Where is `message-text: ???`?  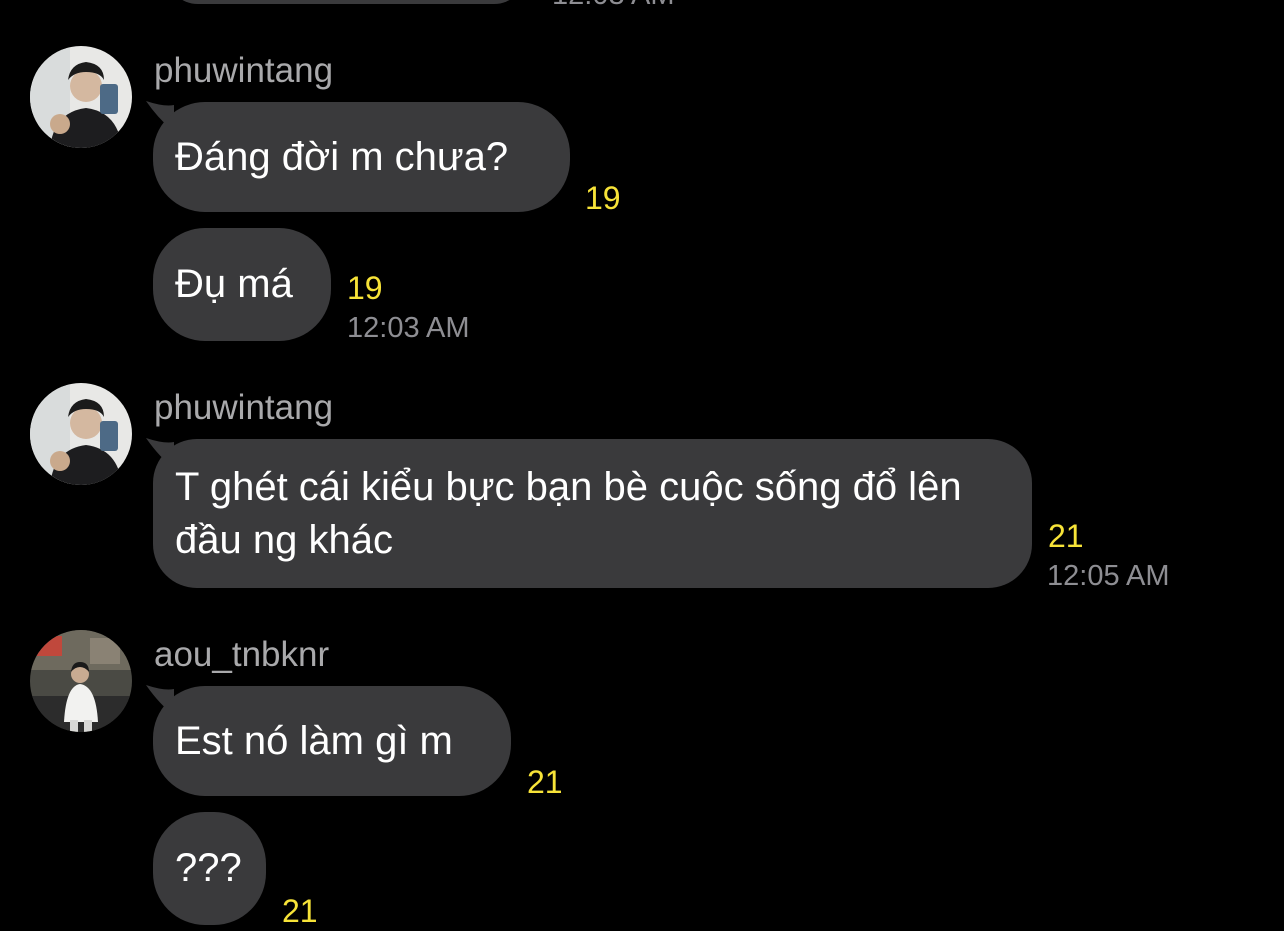
message-text: ??? is located at coordinates (208, 868).